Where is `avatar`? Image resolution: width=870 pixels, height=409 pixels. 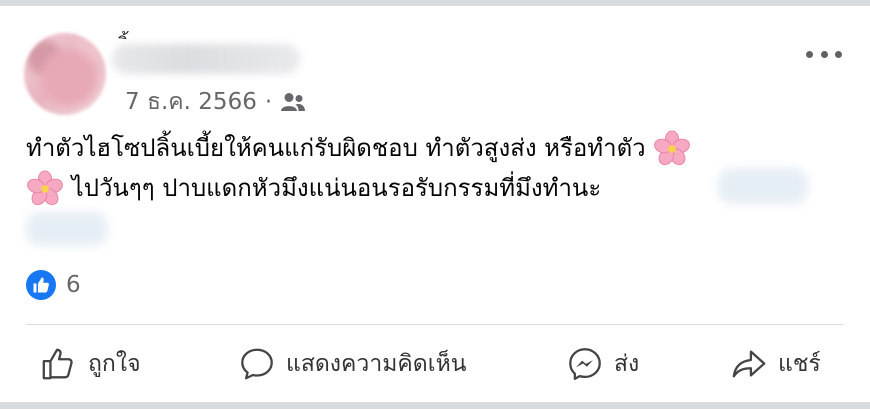
avatar is located at coordinates (65, 74).